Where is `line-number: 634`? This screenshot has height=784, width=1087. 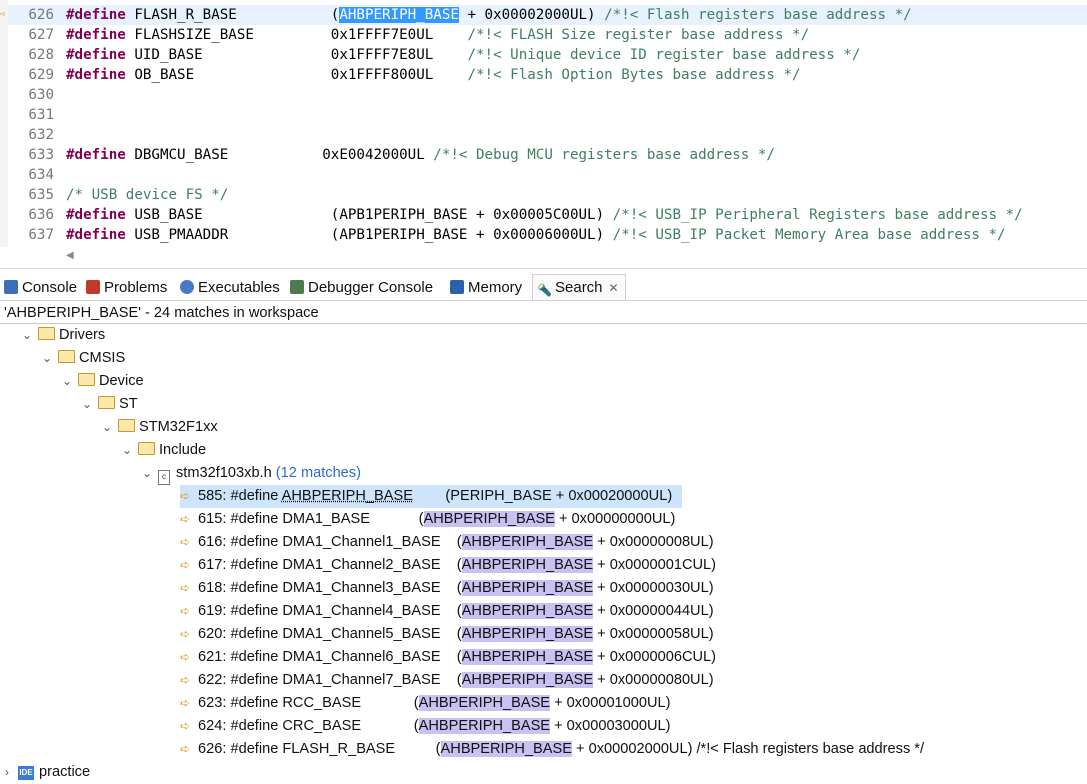 line-number: 634 is located at coordinates (41, 175).